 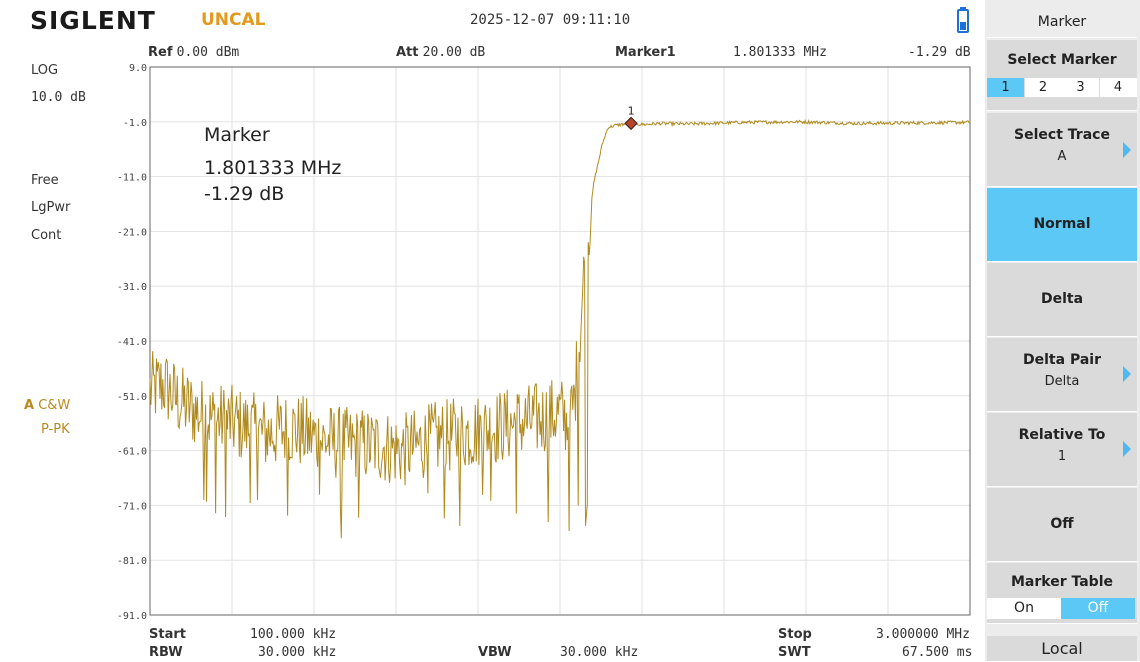 What do you see at coordinates (132, 452) in the screenshot?
I see `y-tick-label: -61.0` at bounding box center [132, 452].